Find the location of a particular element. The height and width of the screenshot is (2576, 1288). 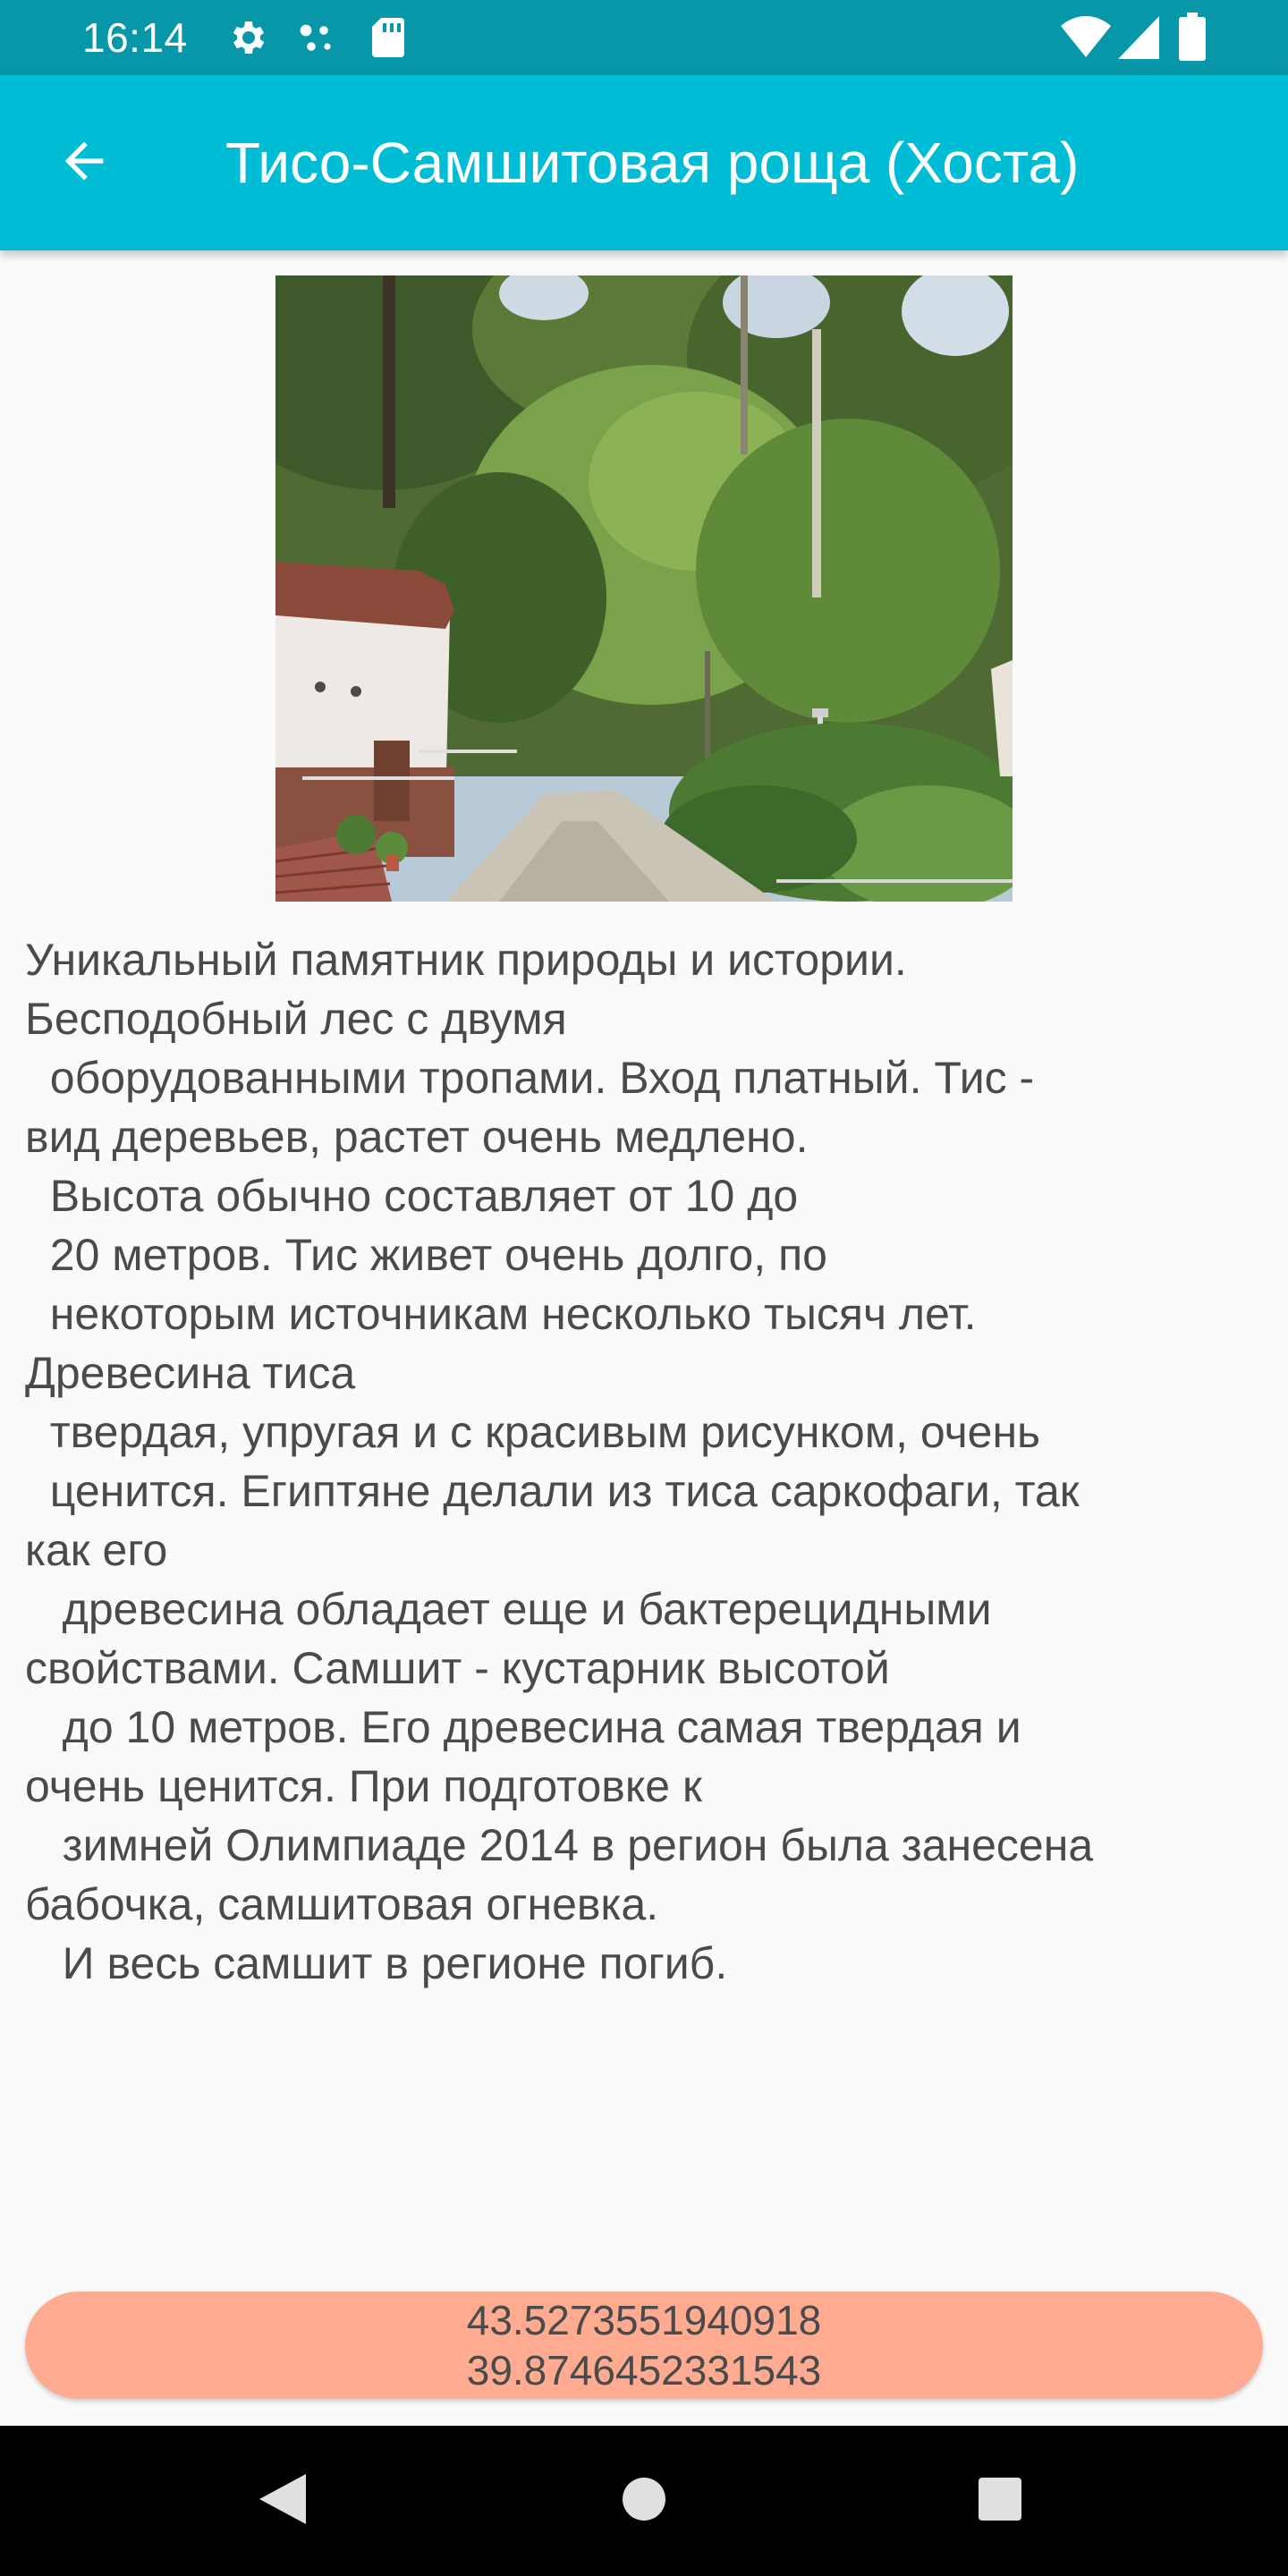

app-bar: Тисо-Самшитовая роща (Хоста) is located at coordinates (644, 162).